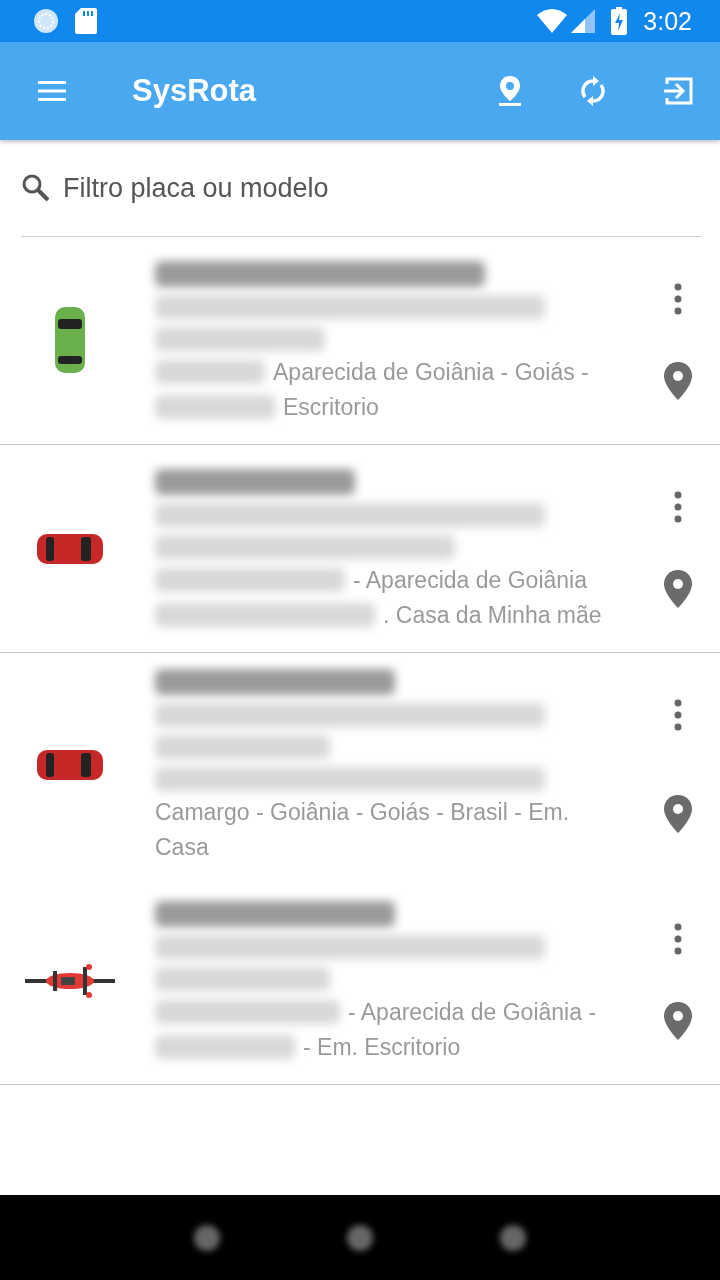 This screenshot has height=1280, width=720. Describe the element at coordinates (472, 1012) in the screenshot. I see `address-text: - Aparecida de Goiânia -` at that location.